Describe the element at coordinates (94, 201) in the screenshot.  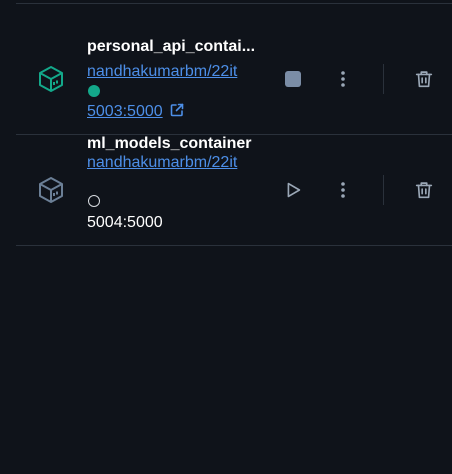
I see `stopped-circle-icon` at that location.